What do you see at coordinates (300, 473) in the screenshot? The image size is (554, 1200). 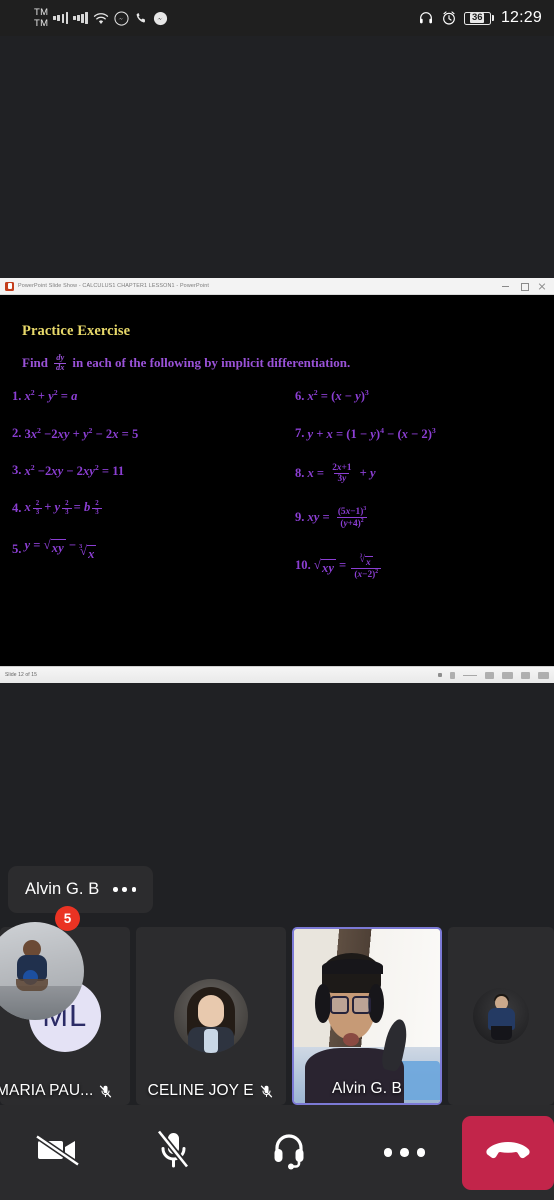 I see `equation-number: 8.` at bounding box center [300, 473].